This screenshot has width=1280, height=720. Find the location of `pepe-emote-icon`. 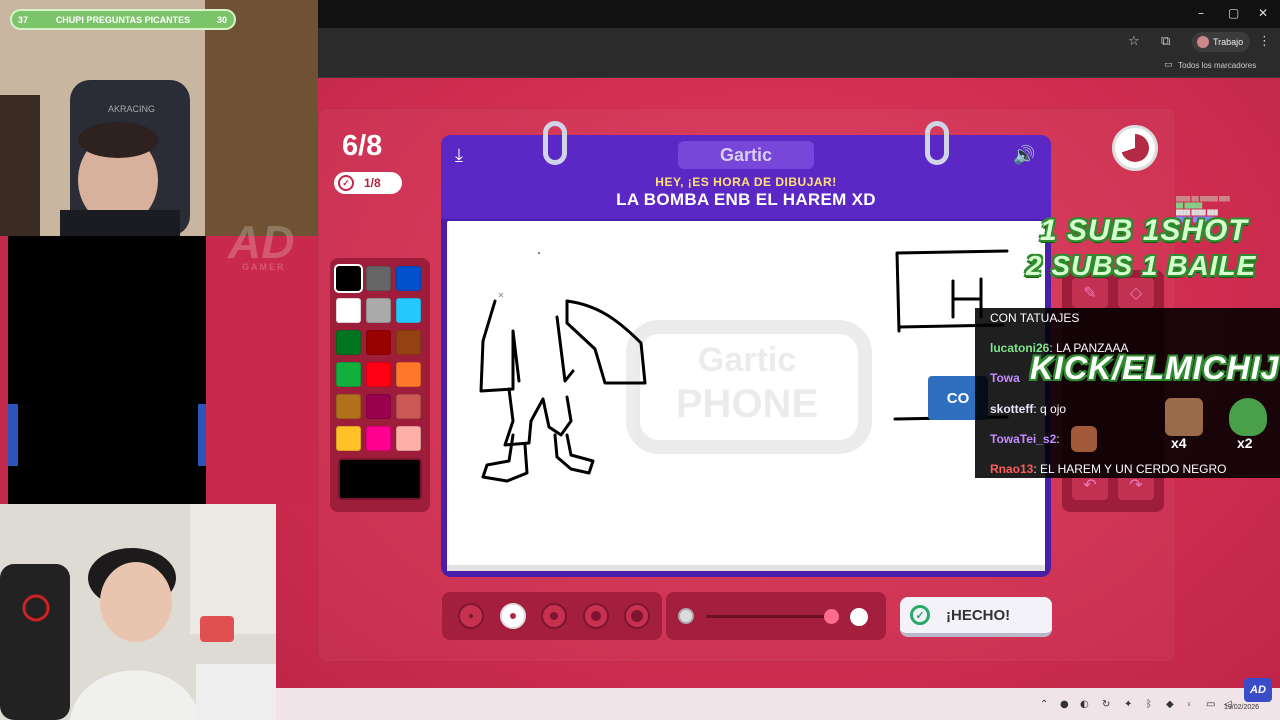

pepe-emote-icon is located at coordinates (1248, 417).